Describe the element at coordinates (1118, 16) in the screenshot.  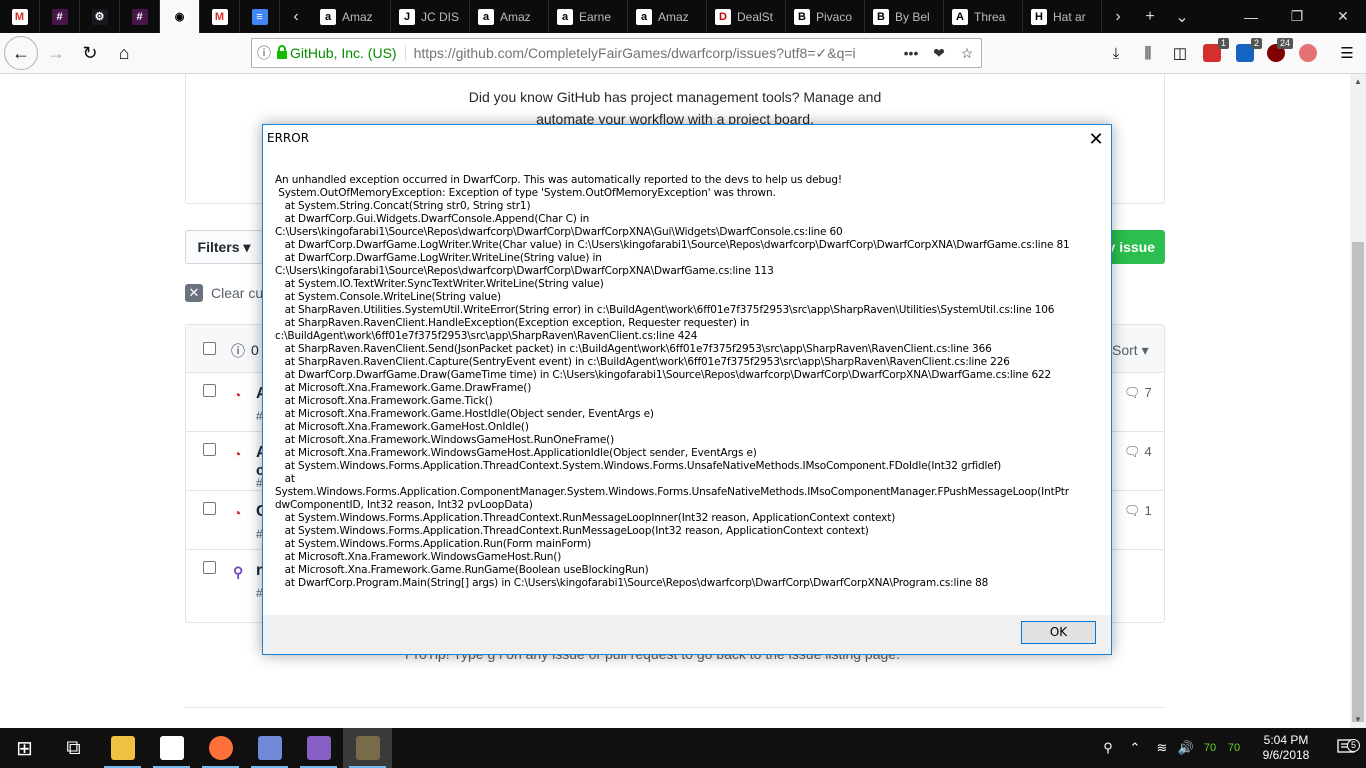
I see `scroll-tabs-right-icon: ›` at that location.